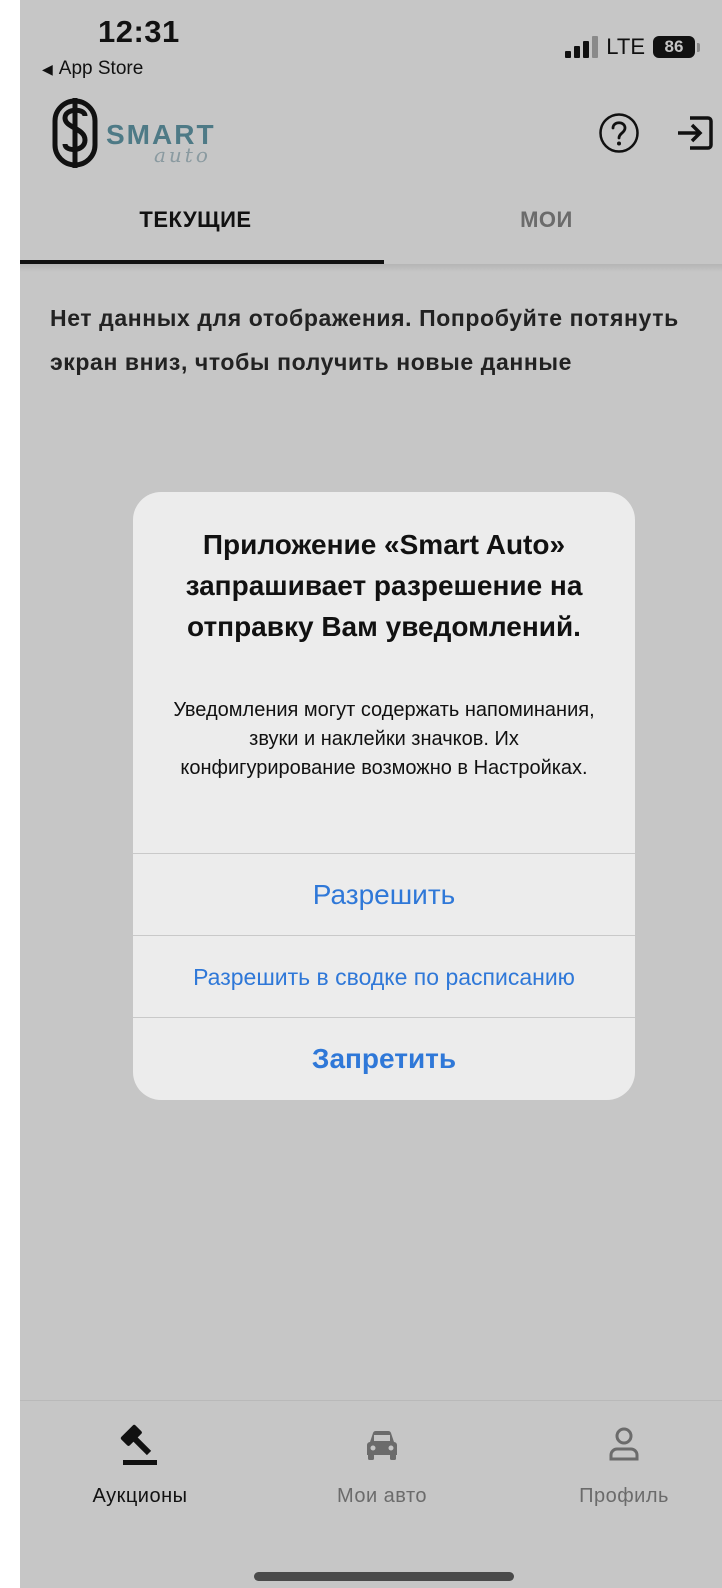 The image size is (722, 1588). I want to click on nav-item-profile: Профиль, so click(623, 1463).